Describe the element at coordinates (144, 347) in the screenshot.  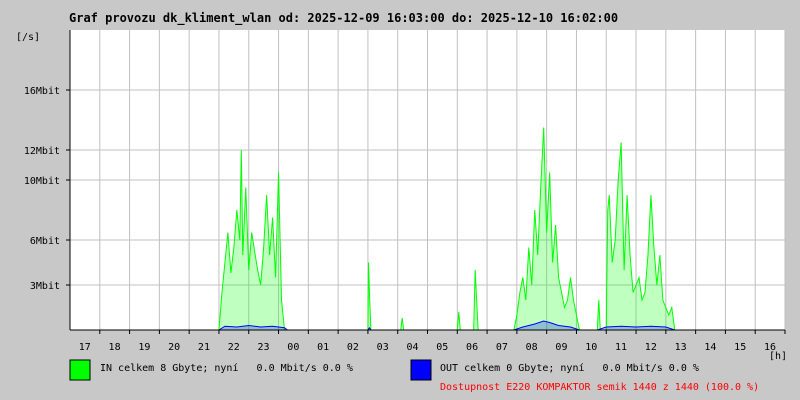
I see `x-tick-label: 19` at that location.